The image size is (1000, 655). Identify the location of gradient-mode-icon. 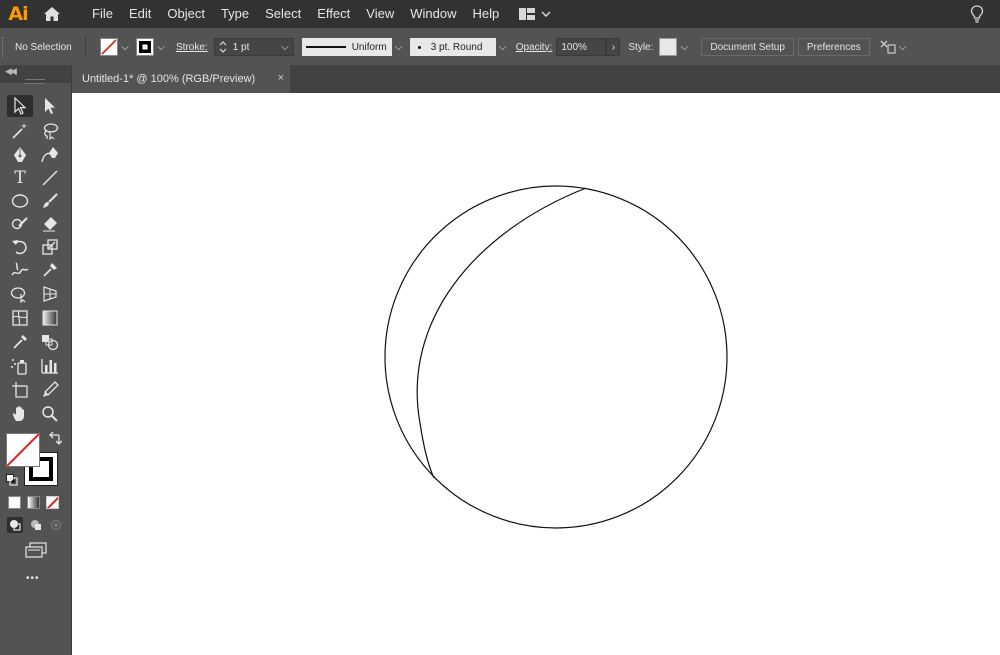
(33, 502).